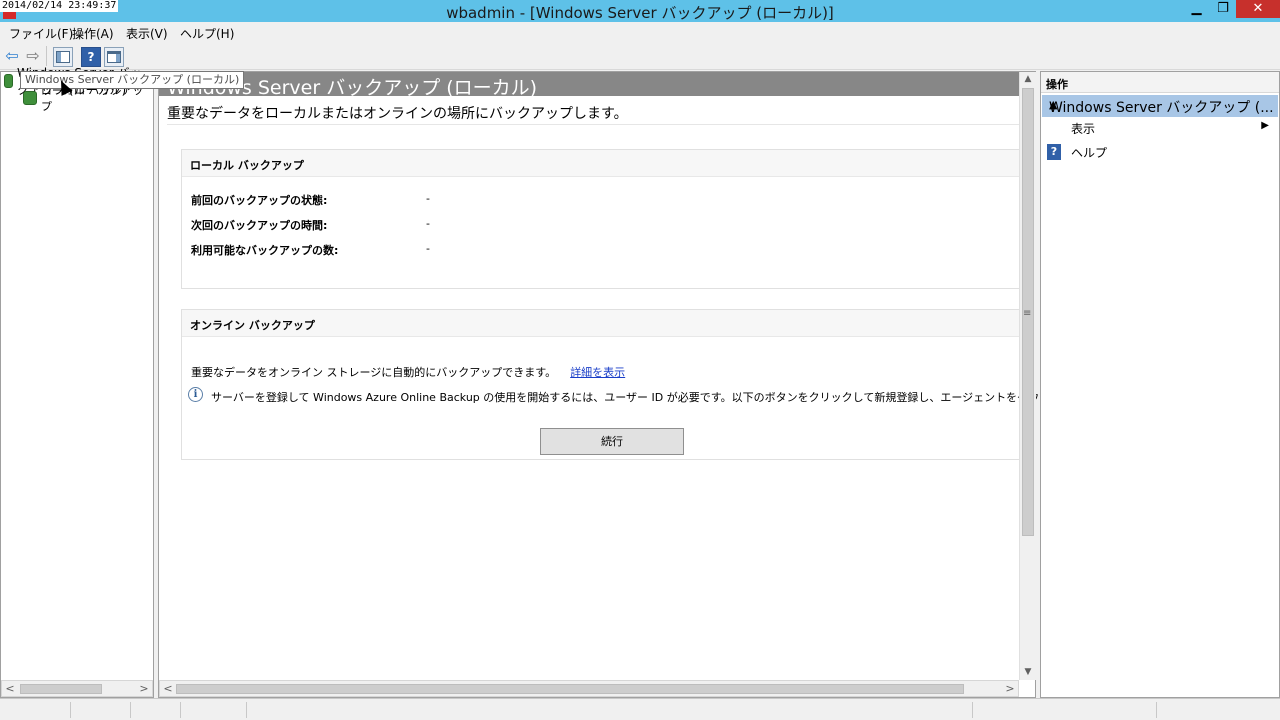 The width and height of the screenshot is (1280, 720). I want to click on actions-header: 操作, so click(1160, 82).